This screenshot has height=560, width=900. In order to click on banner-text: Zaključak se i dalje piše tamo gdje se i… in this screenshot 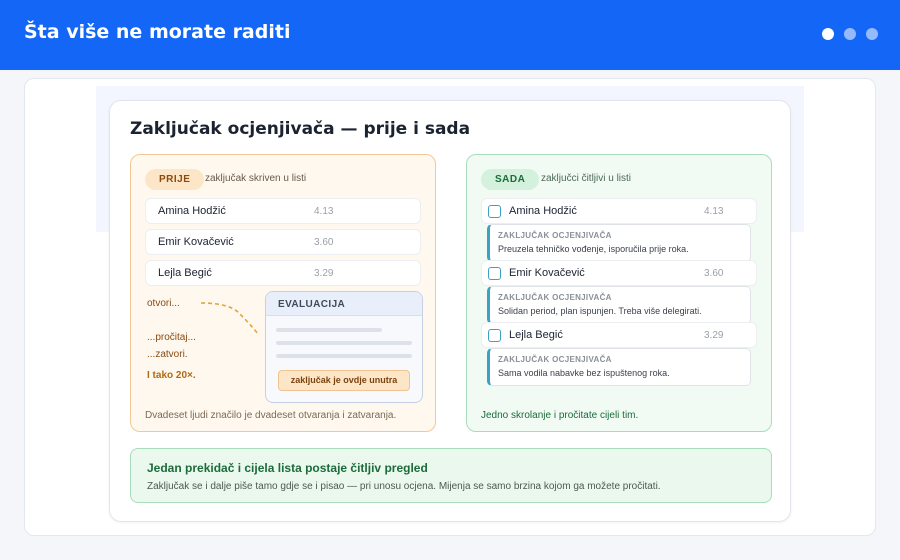, I will do `click(404, 486)`.